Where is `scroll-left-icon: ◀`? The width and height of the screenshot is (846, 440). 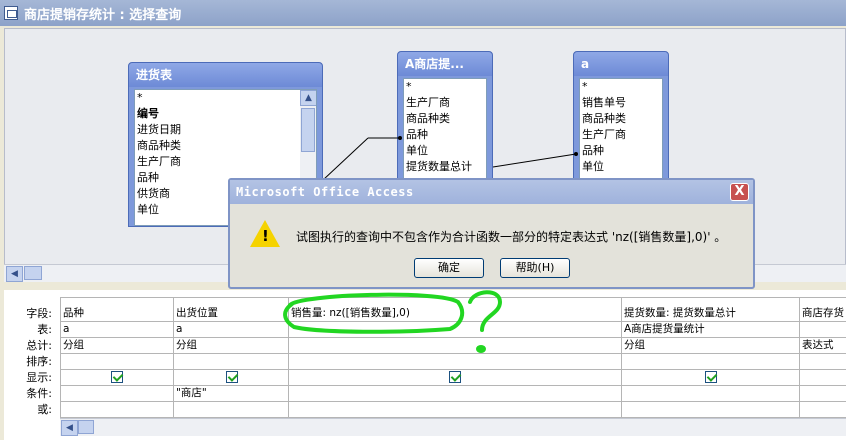 scroll-left-icon: ◀ is located at coordinates (69, 428).